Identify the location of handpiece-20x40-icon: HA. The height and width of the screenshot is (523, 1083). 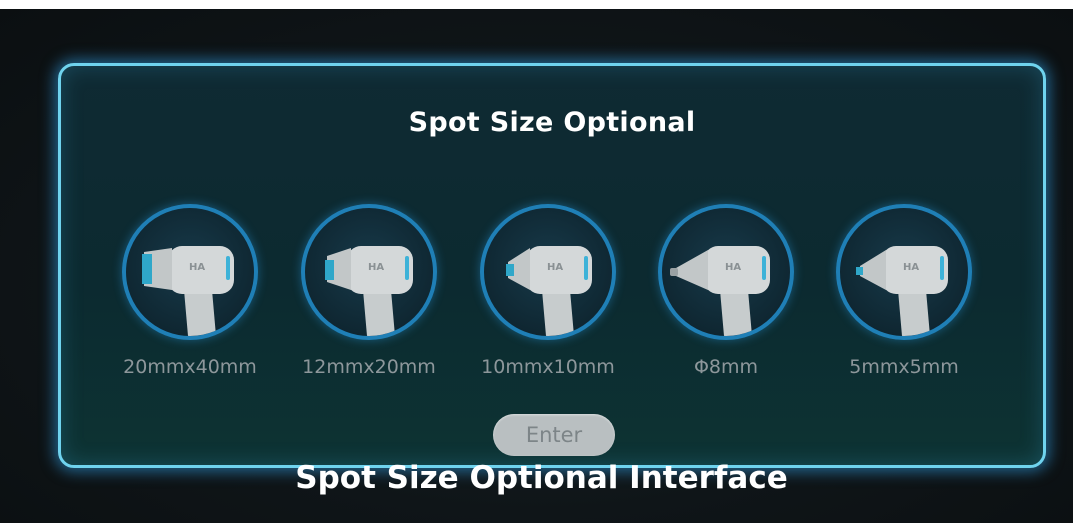
(190, 272).